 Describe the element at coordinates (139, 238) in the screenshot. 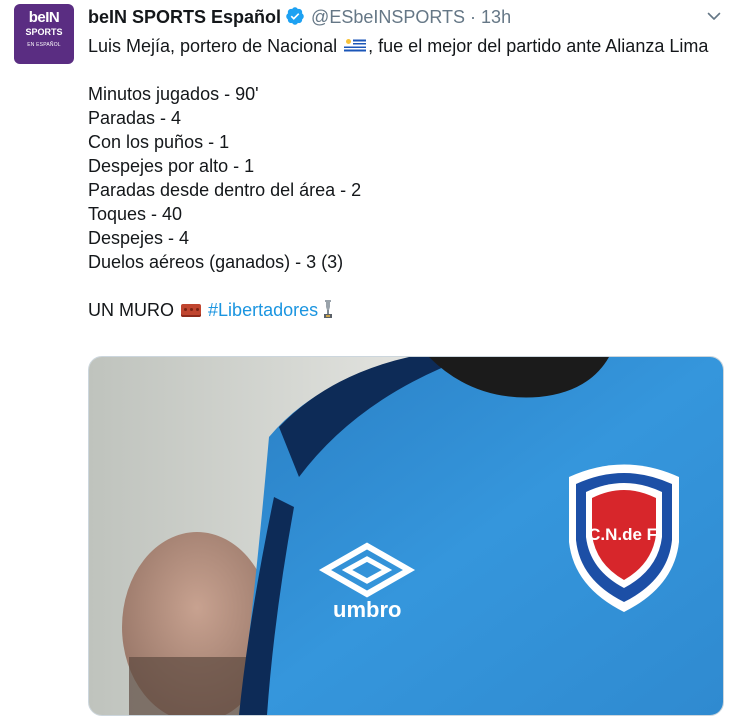

I see `stat-line: Despejes - 4` at that location.